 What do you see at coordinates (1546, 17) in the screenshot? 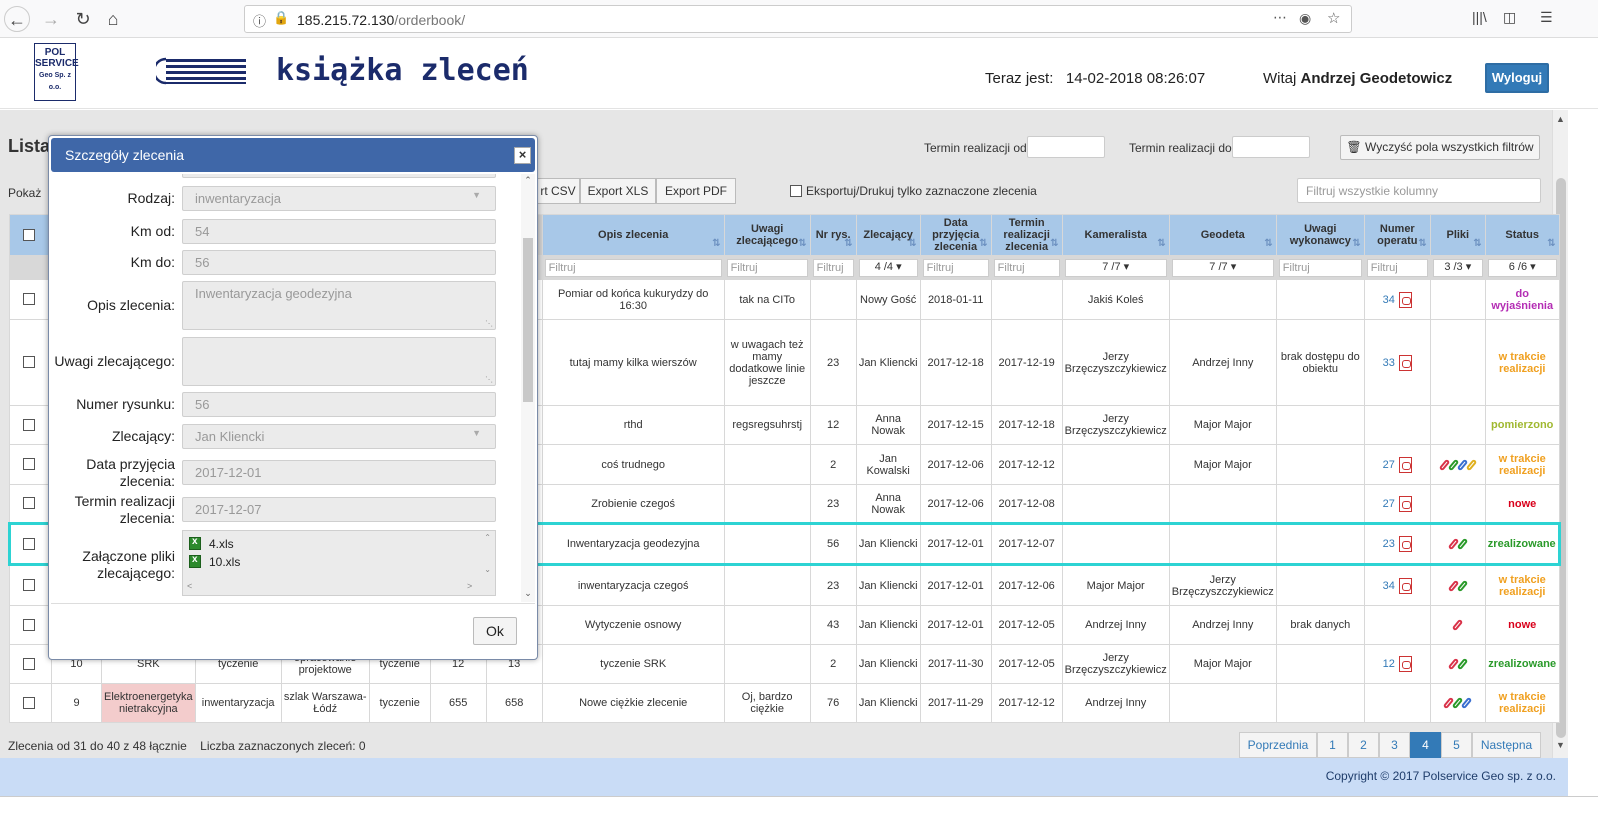
I see `menu-icon: ☰` at bounding box center [1546, 17].